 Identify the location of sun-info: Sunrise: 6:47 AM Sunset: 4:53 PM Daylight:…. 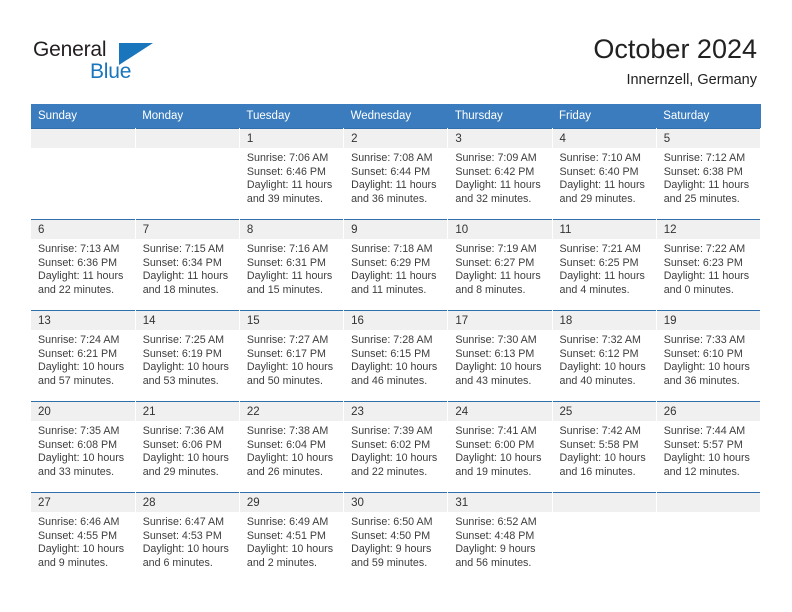
(187, 541).